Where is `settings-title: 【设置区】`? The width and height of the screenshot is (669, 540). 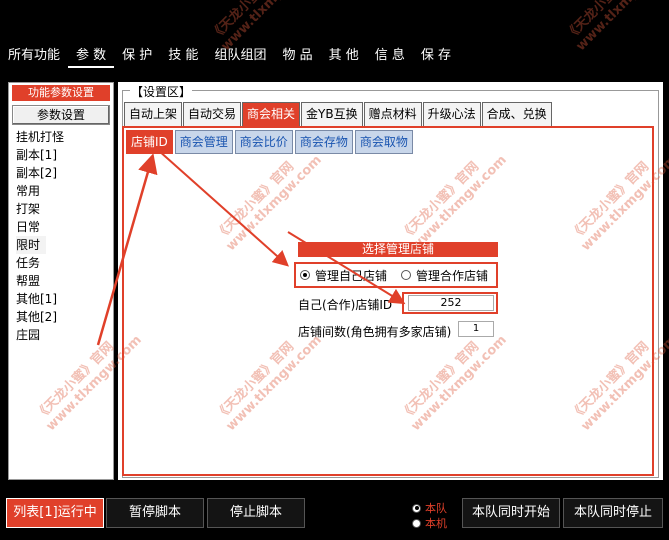 settings-title: 【设置区】 is located at coordinates (161, 91).